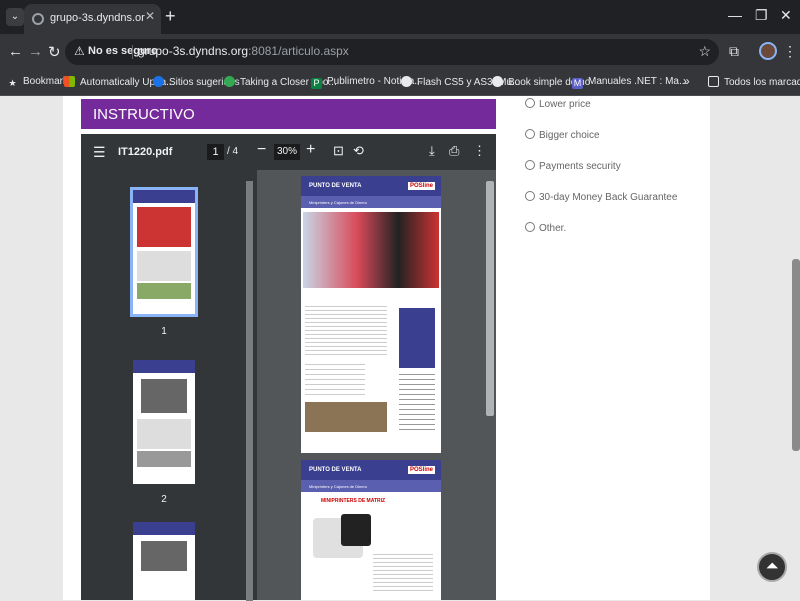  What do you see at coordinates (620, 230) in the screenshot?
I see `option-other: Other.` at bounding box center [620, 230].